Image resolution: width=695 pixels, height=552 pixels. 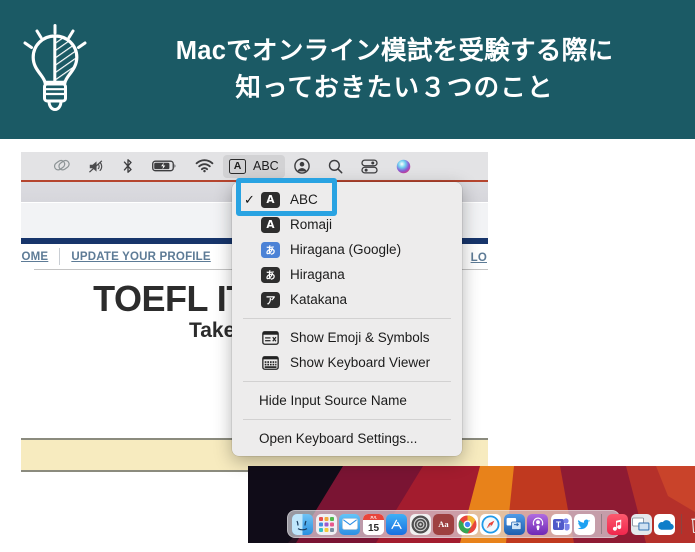 I want to click on podcasts-icon, so click(x=537, y=524).